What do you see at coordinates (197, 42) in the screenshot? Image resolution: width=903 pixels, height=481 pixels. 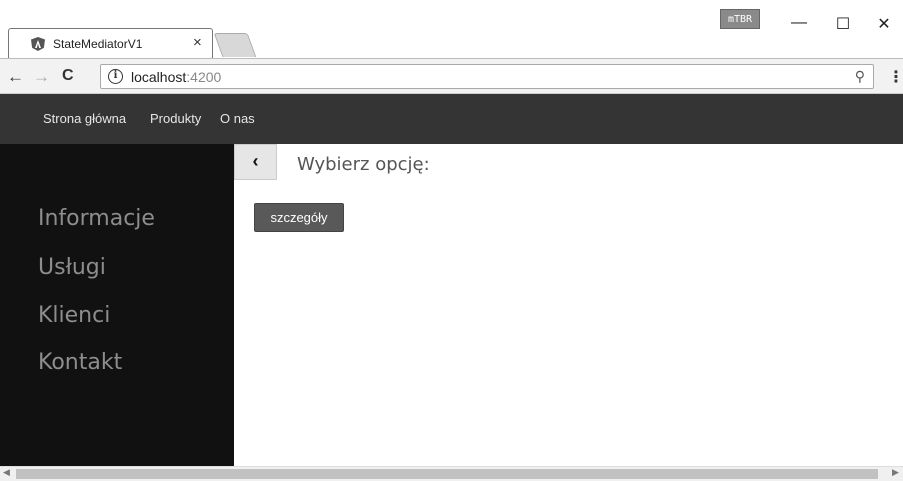 I see `tab-close-icon: ×` at bounding box center [197, 42].